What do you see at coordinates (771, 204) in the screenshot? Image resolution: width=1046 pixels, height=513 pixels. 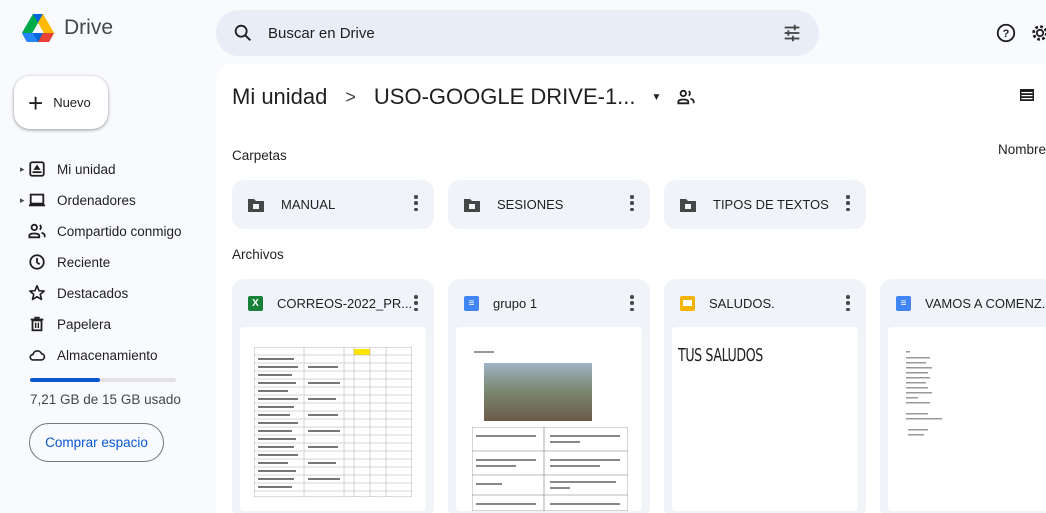 I see `folder-name: TIPOS DE TEXTOS` at bounding box center [771, 204].